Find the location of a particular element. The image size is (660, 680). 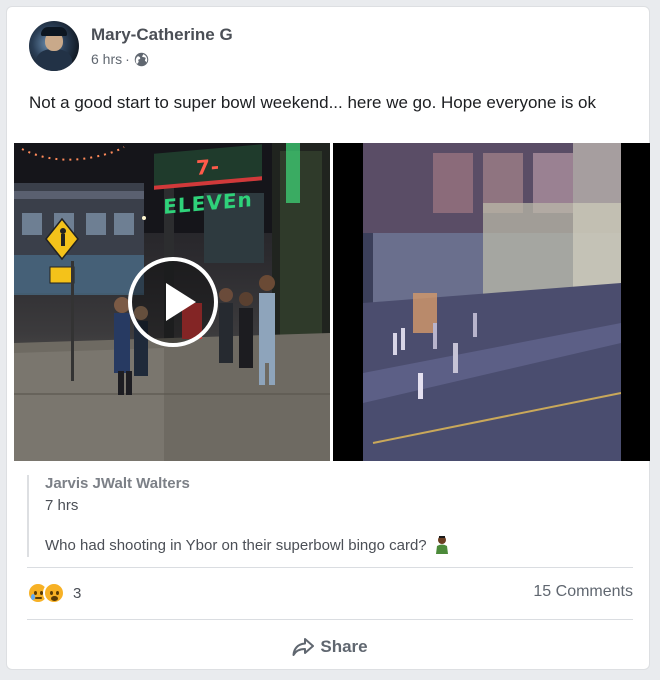

share-label: Share is located at coordinates (344, 646).